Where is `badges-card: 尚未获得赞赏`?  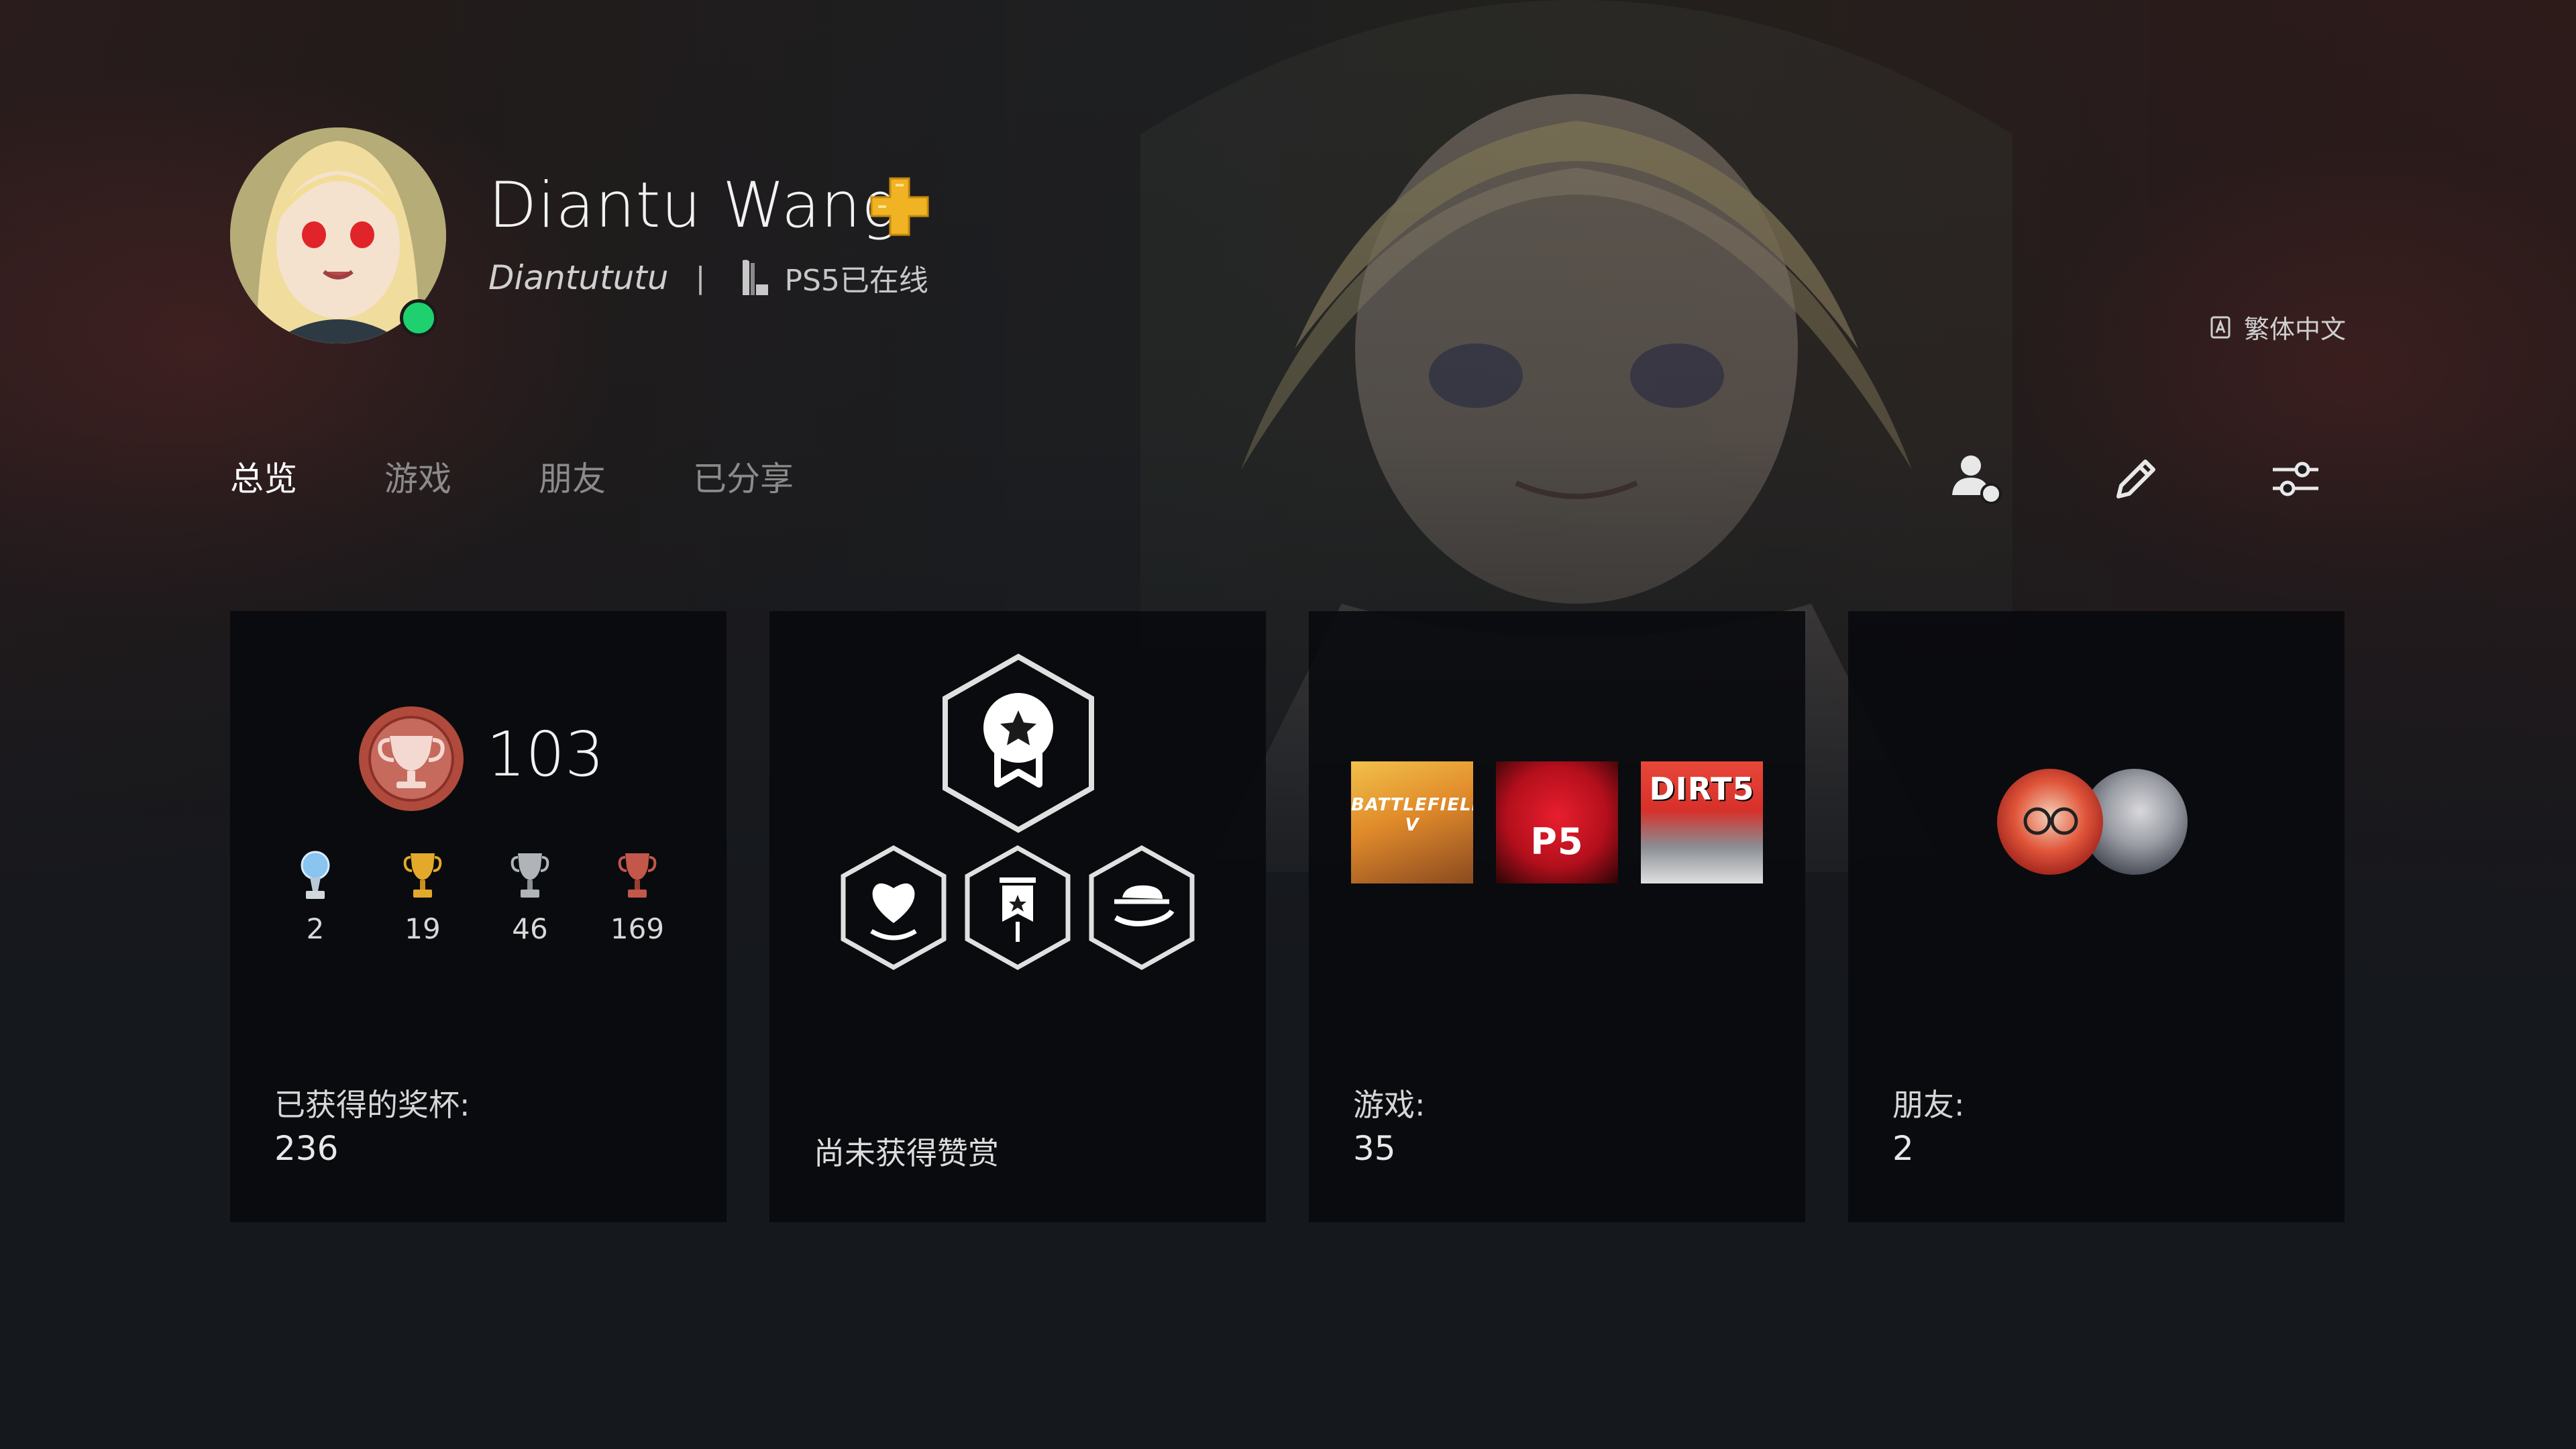
badges-card: 尚未获得赞赏 is located at coordinates (1017, 916).